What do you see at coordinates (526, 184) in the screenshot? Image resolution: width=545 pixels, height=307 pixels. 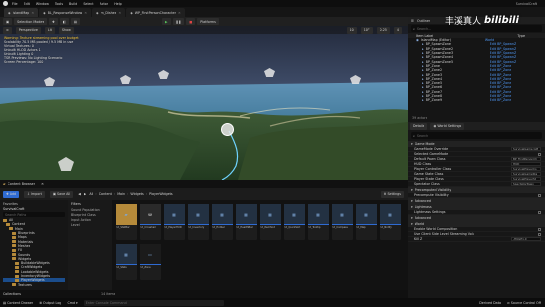 I see `property-value: SpectatorPawn` at bounding box center [526, 184].